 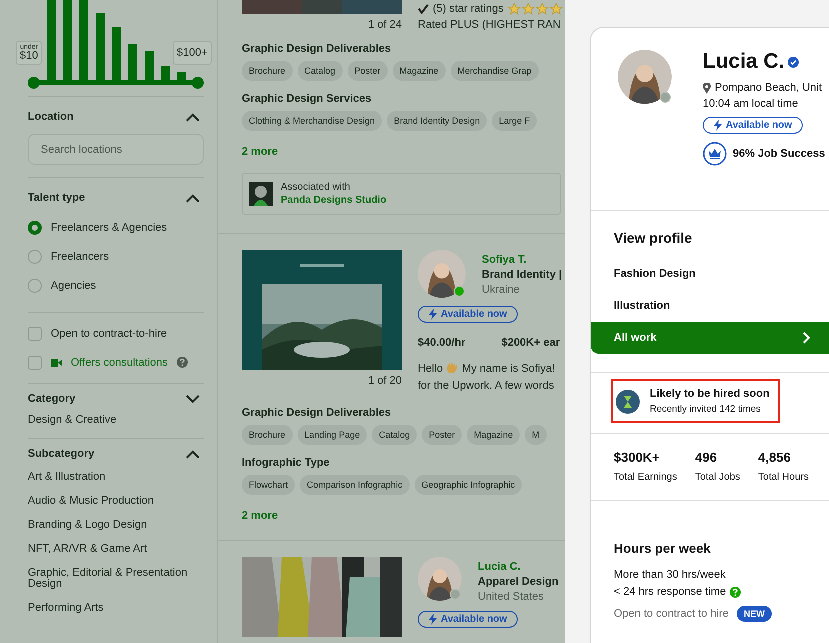 I want to click on stat-value: 496, so click(x=706, y=457).